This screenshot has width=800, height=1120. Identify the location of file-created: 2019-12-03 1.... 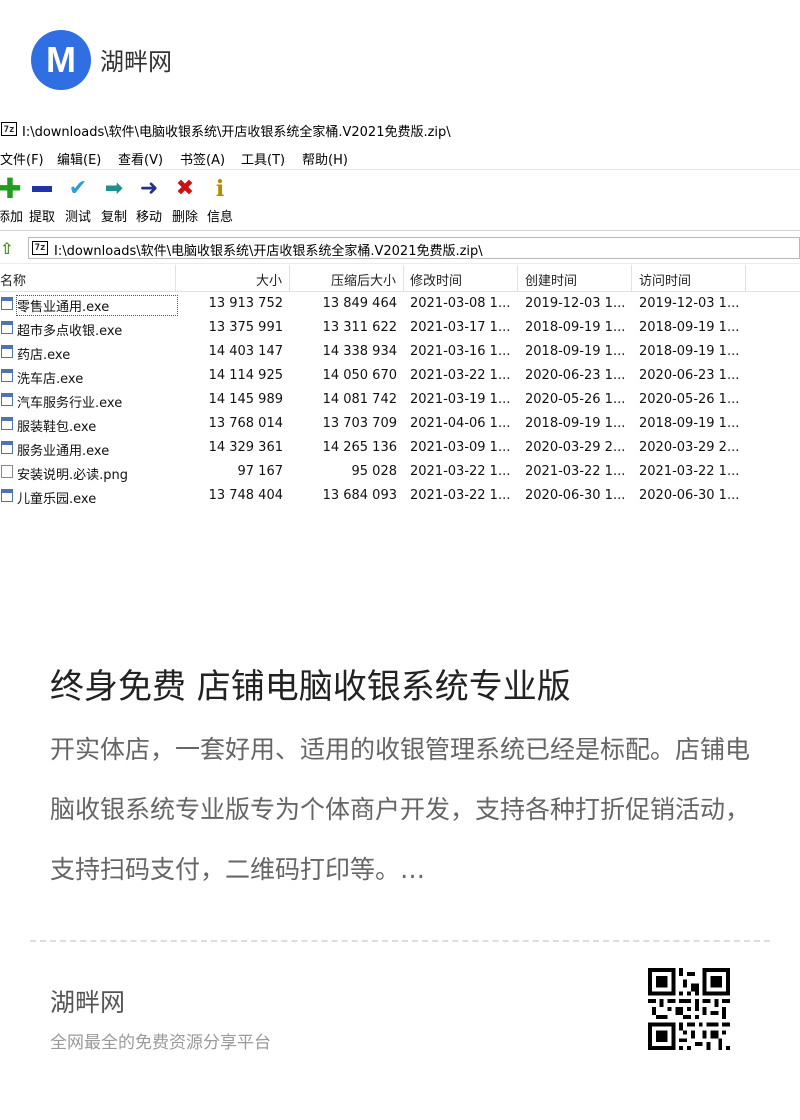
(575, 303).